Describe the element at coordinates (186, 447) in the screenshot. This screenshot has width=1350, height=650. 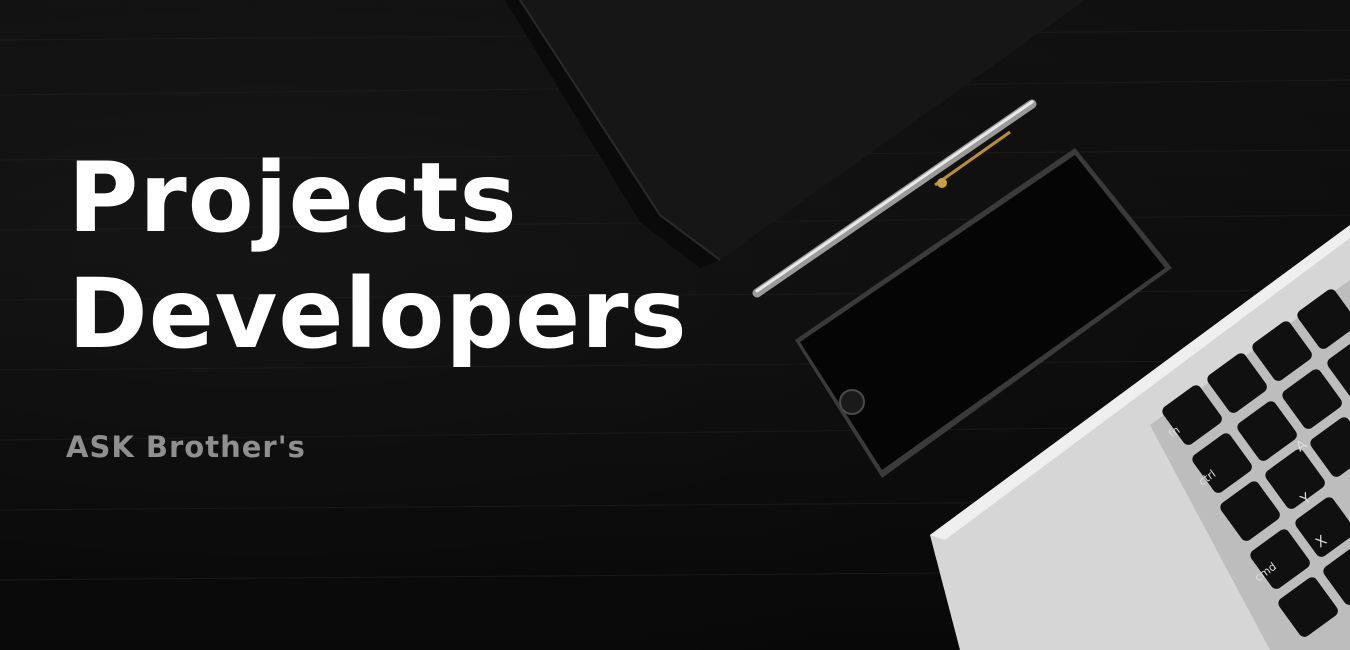
I see `brand-subtitle: ASK Brother's` at that location.